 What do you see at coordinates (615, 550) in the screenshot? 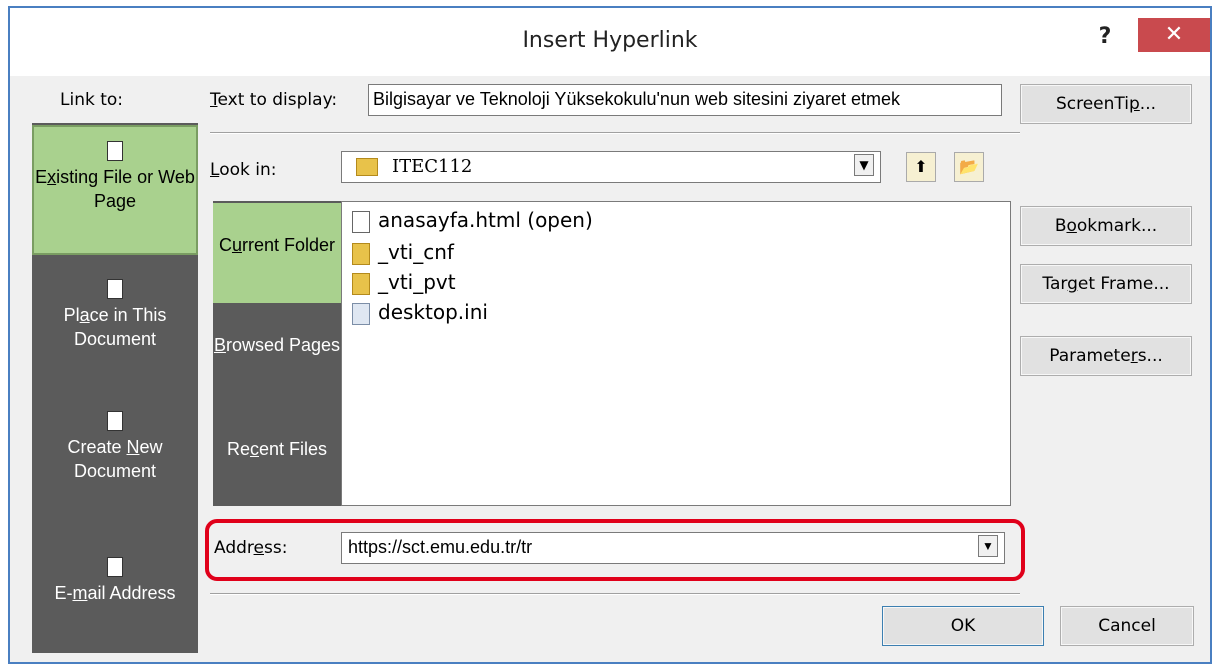
I see `address-highlight` at bounding box center [615, 550].